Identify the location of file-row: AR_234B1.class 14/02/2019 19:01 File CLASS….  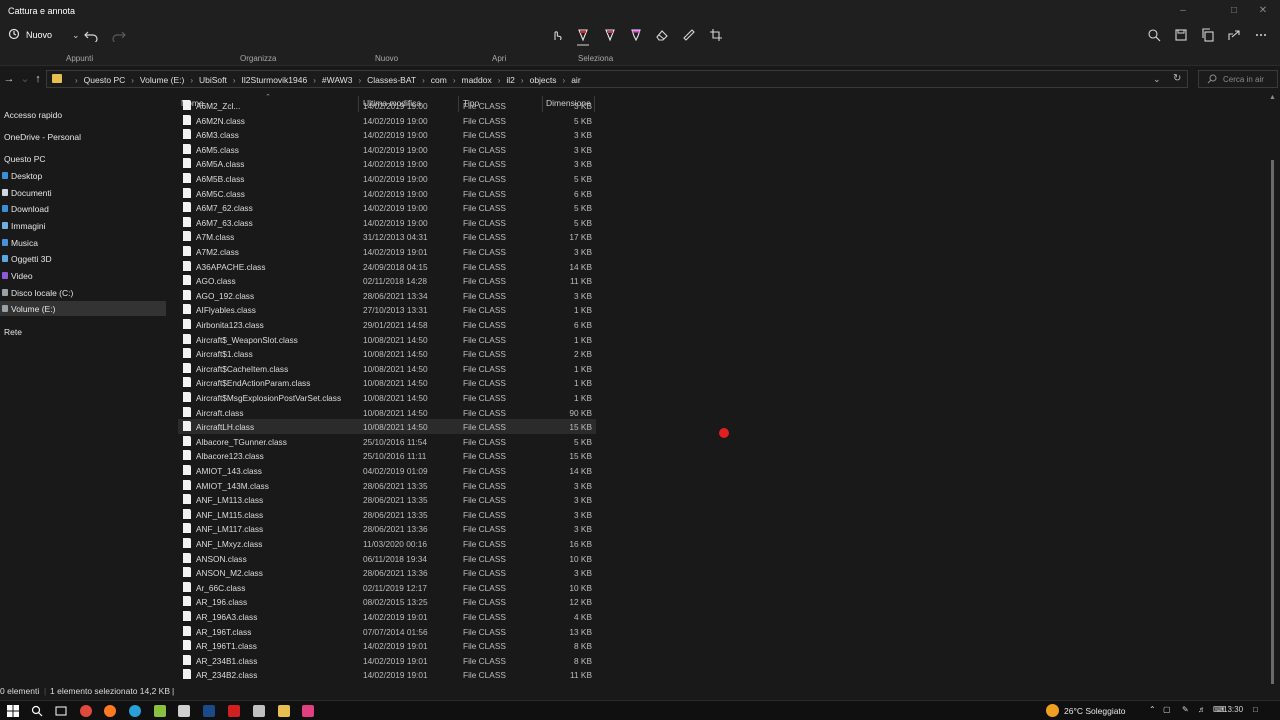
(387, 660).